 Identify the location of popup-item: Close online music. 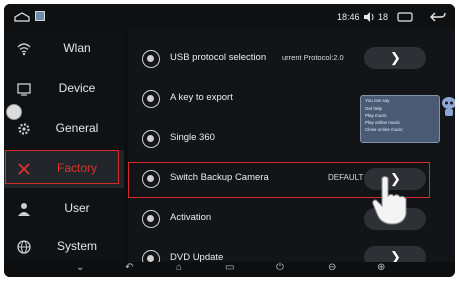
(384, 129).